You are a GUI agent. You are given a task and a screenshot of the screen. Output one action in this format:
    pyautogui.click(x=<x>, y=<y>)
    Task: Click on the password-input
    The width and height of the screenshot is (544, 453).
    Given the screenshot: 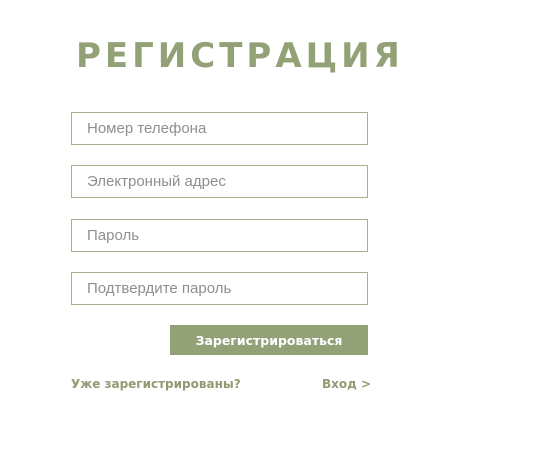 What is the action you would take?
    pyautogui.click(x=219, y=235)
    